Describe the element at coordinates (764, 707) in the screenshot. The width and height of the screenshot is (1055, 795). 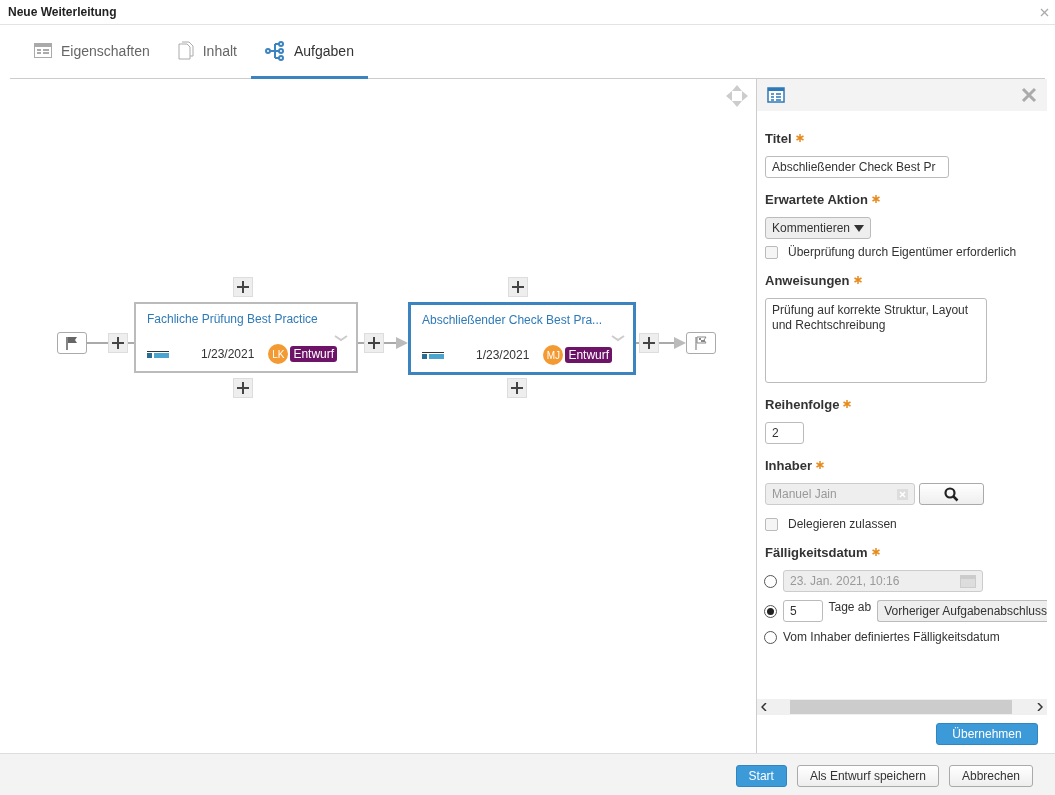
I see `scroll-left-icon` at that location.